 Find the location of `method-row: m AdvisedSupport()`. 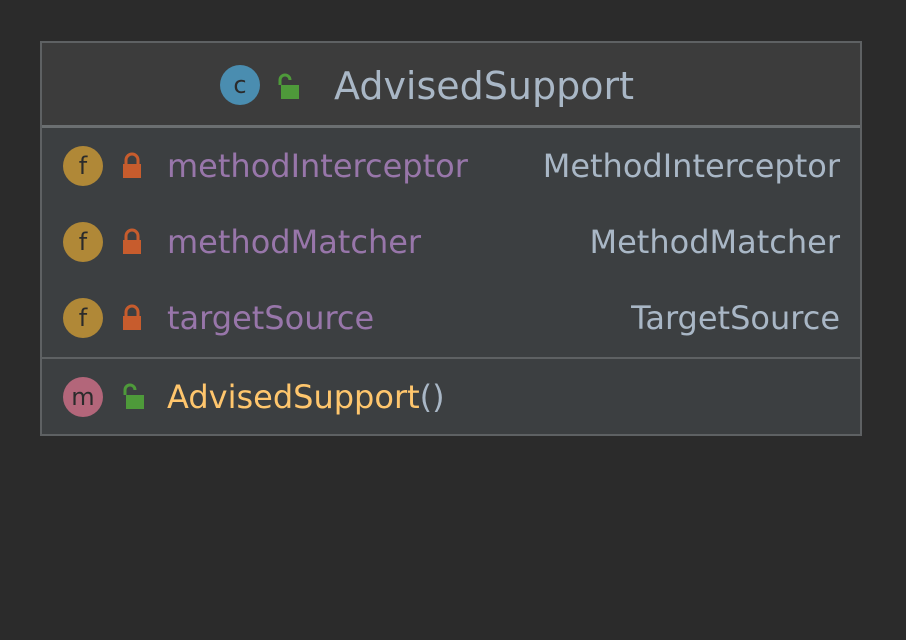

method-row: m AdvisedSupport() is located at coordinates (451, 397).